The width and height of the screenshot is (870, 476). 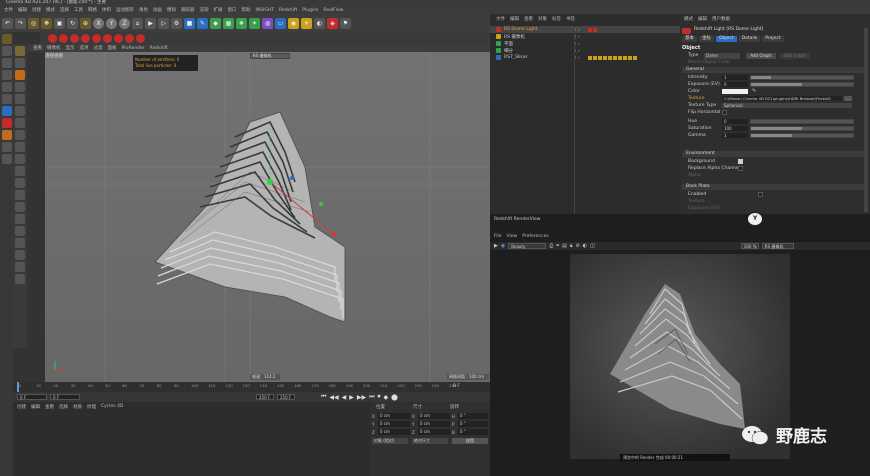 What do you see at coordinates (514, 19) in the screenshot?
I see `object-menu-item: 编辑` at bounding box center [514, 19].